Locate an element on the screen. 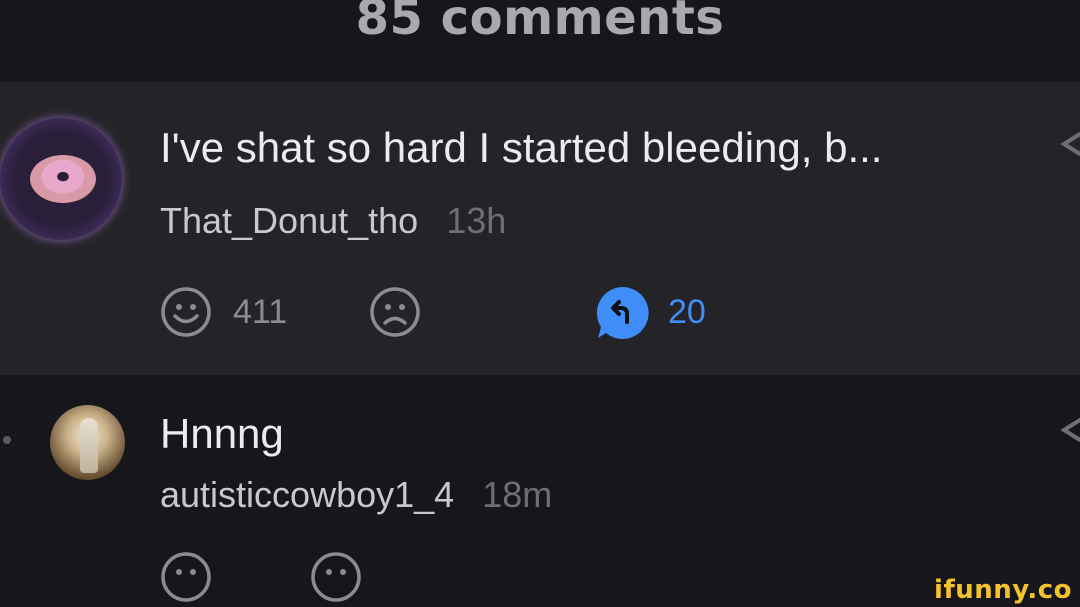 Image resolution: width=1080 pixels, height=607 pixels. comment-meta: That_Donut_tho 13h is located at coordinates (333, 221).